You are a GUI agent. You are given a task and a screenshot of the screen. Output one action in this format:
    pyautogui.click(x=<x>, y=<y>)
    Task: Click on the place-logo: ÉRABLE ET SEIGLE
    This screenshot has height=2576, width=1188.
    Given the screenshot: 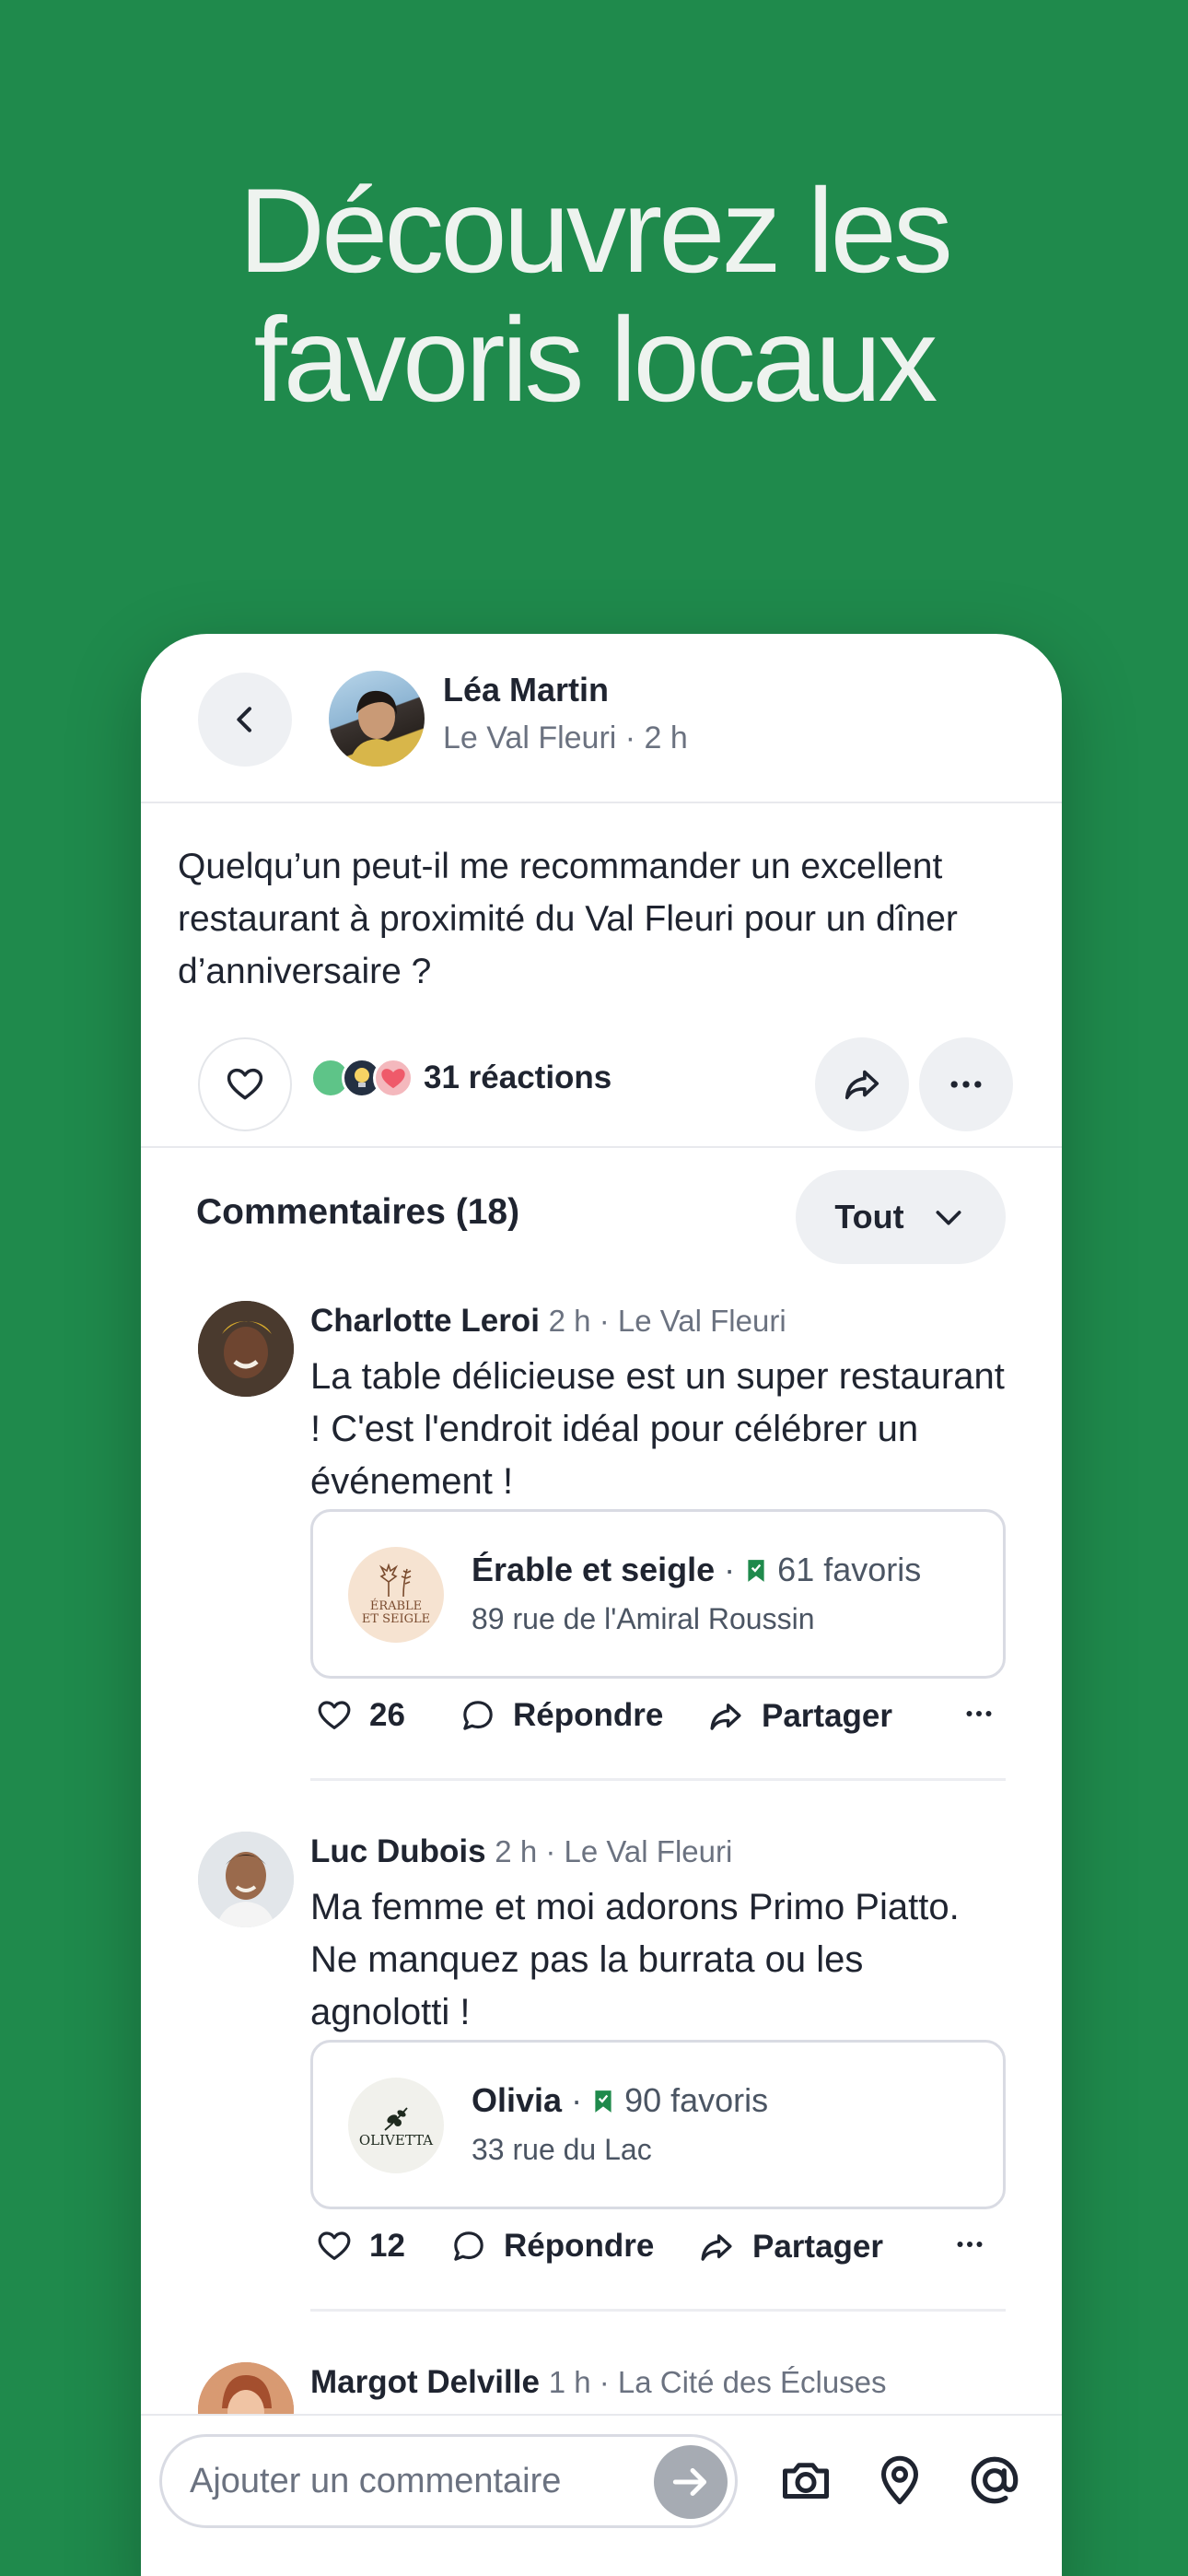 What is the action you would take?
    pyautogui.click(x=396, y=1595)
    